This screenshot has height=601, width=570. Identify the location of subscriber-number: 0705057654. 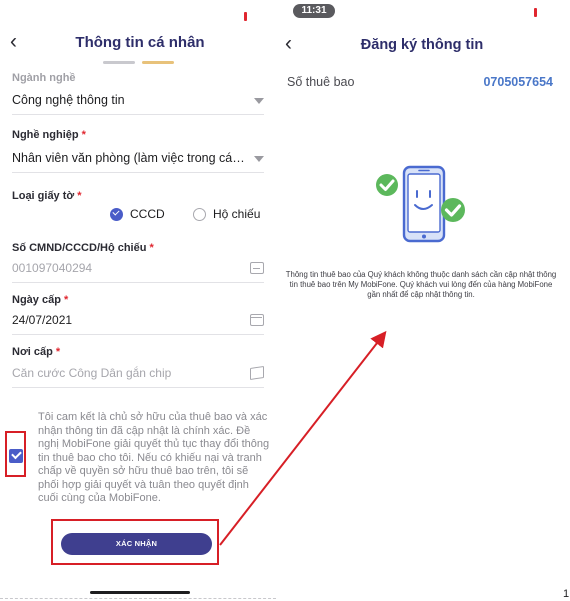
(518, 82).